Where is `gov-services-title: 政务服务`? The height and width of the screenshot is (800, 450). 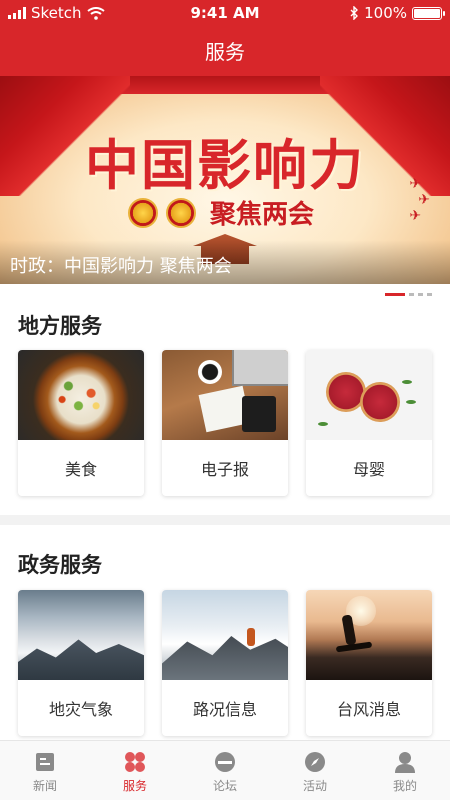 gov-services-title: 政务服务 is located at coordinates (60, 565).